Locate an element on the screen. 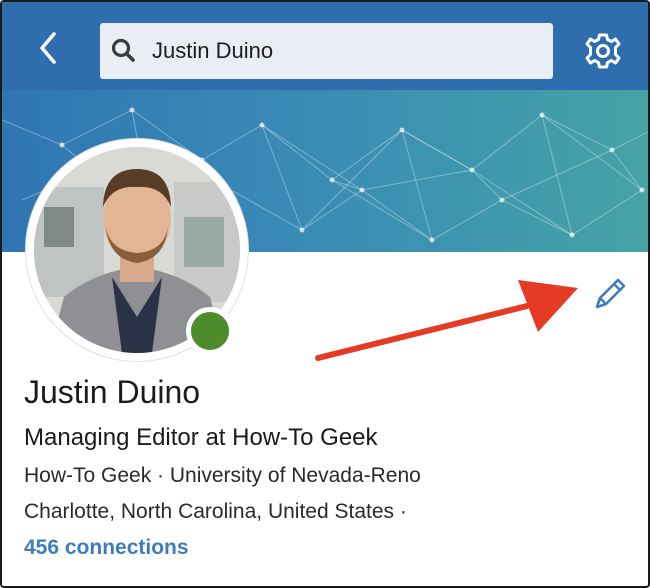 Image resolution: width=650 pixels, height=588 pixels. settings-button is located at coordinates (603, 51).